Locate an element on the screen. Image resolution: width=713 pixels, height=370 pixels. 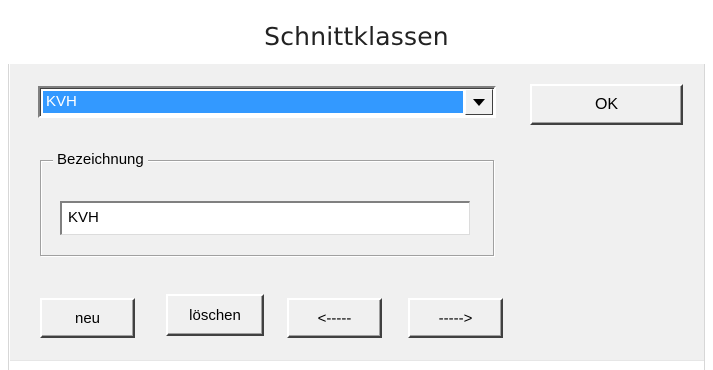
dropdown-selected-value: KVH is located at coordinates (253, 102).